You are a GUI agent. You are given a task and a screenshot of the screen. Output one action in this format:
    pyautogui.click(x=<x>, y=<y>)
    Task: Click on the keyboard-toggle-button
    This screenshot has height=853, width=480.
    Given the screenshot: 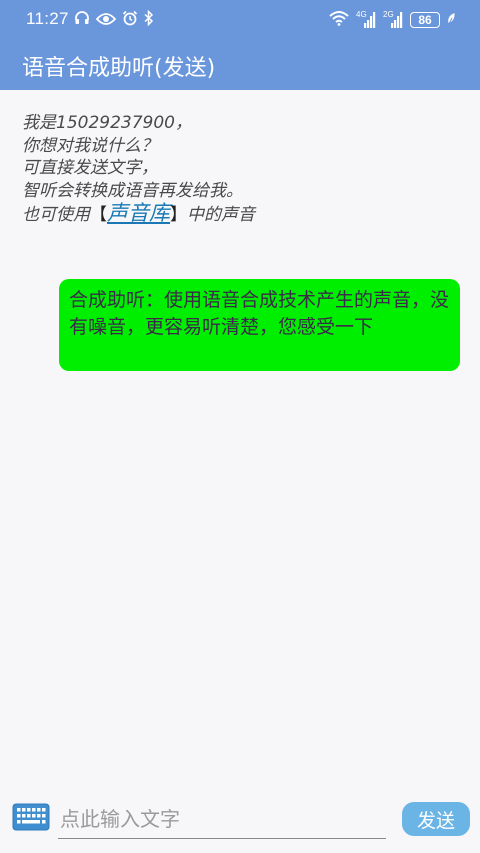 What is the action you would take?
    pyautogui.click(x=31, y=819)
    